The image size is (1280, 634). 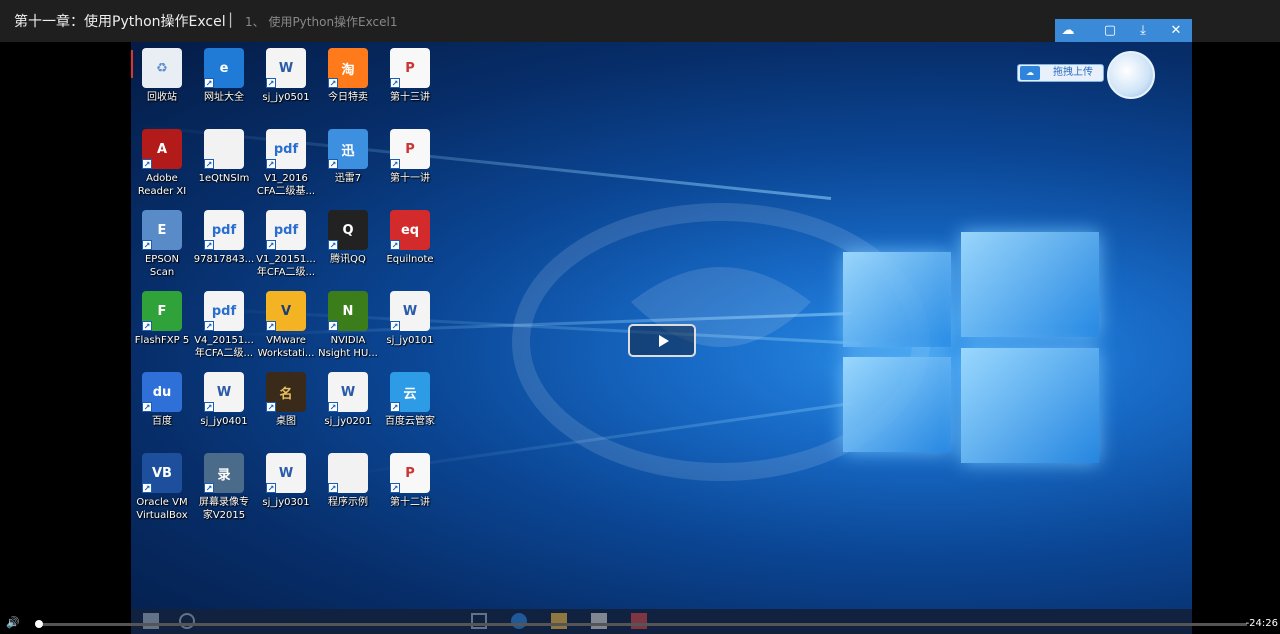 I want to click on desktop-icon-label: 百度, so click(x=162, y=421).